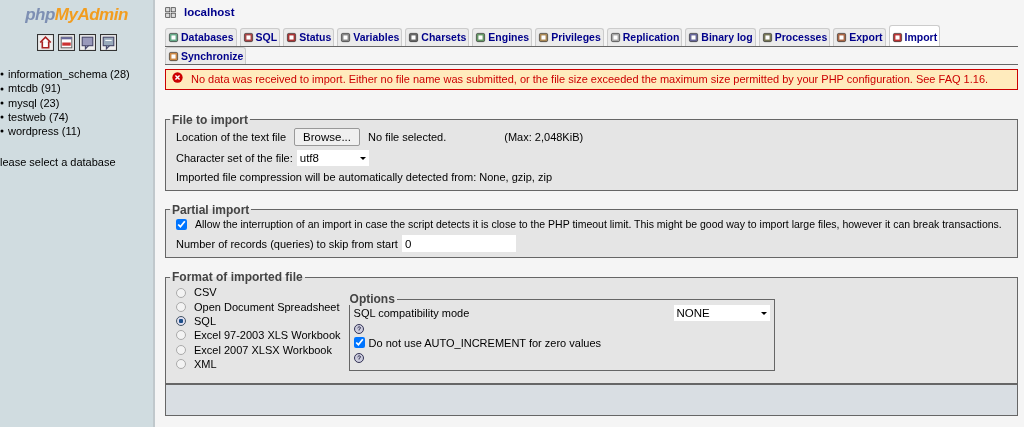 Image resolution: width=1024 pixels, height=427 pixels. What do you see at coordinates (210, 119) in the screenshot?
I see `section-legend: File to import` at bounding box center [210, 119].